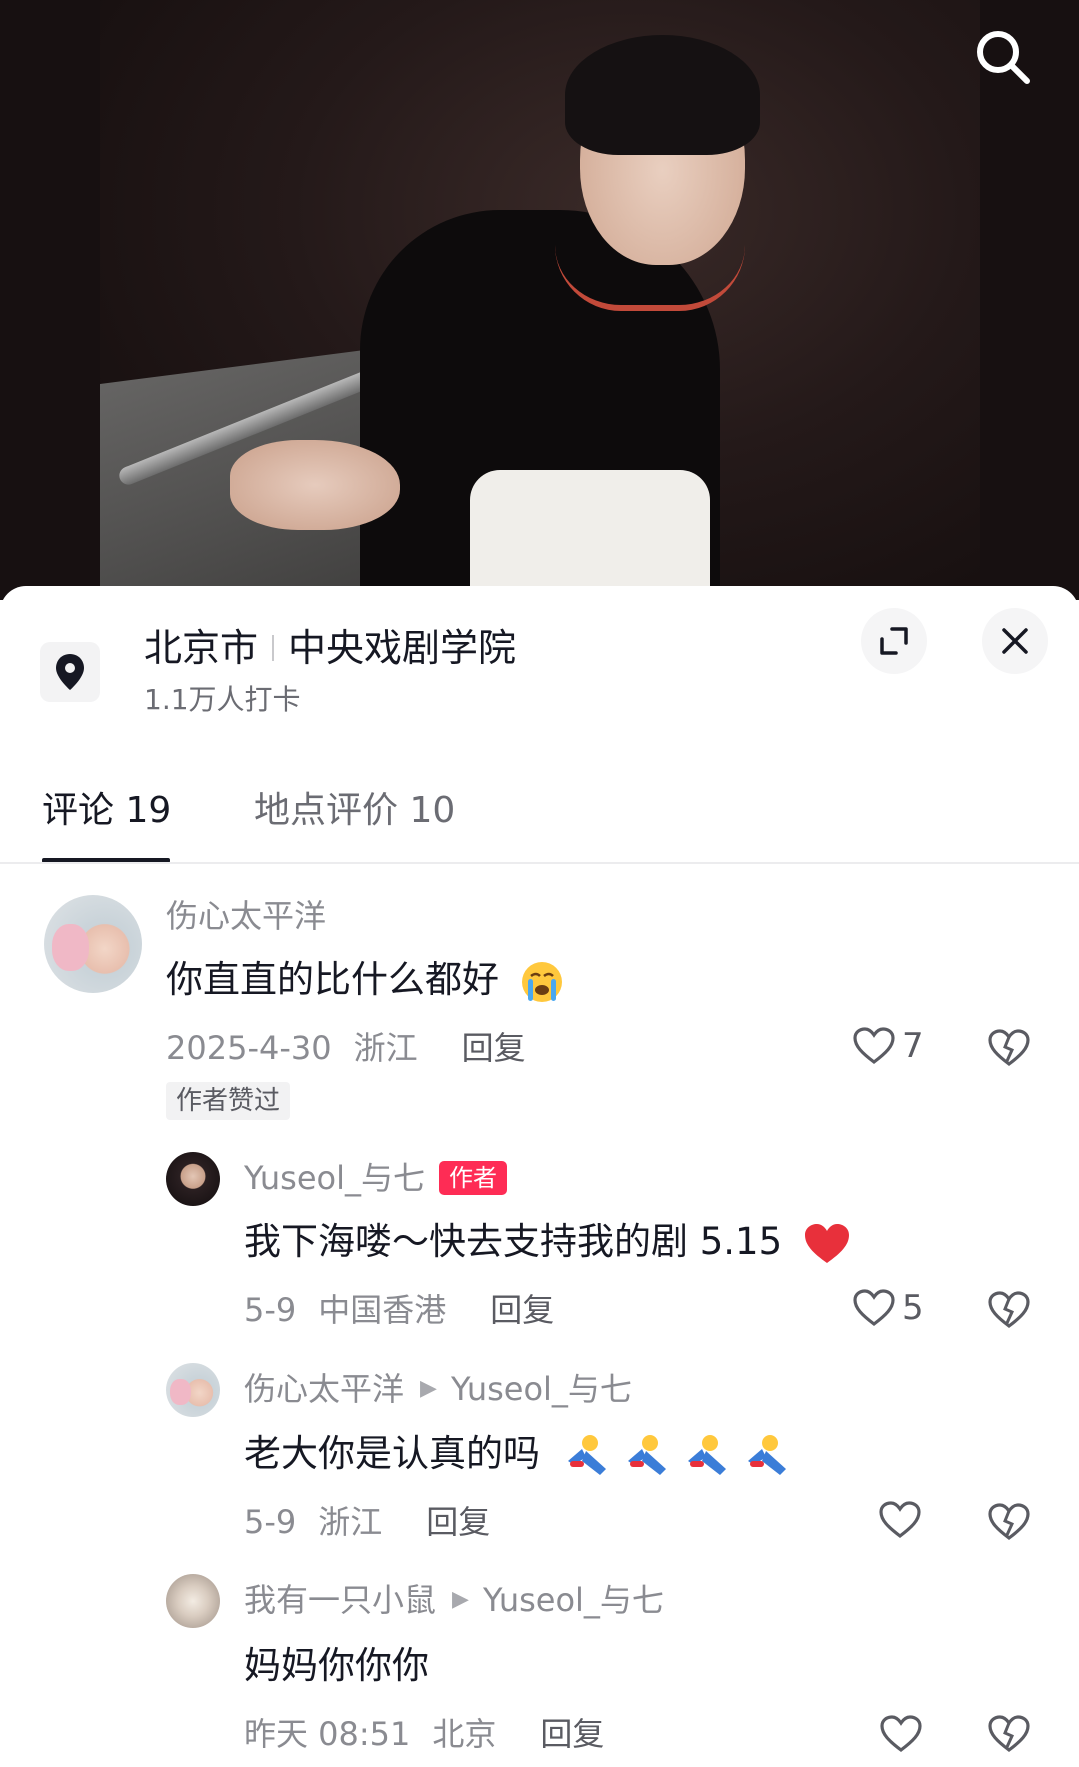 The height and width of the screenshot is (1767, 1079). What do you see at coordinates (662, 95) in the screenshot?
I see `photo-person-hair` at bounding box center [662, 95].